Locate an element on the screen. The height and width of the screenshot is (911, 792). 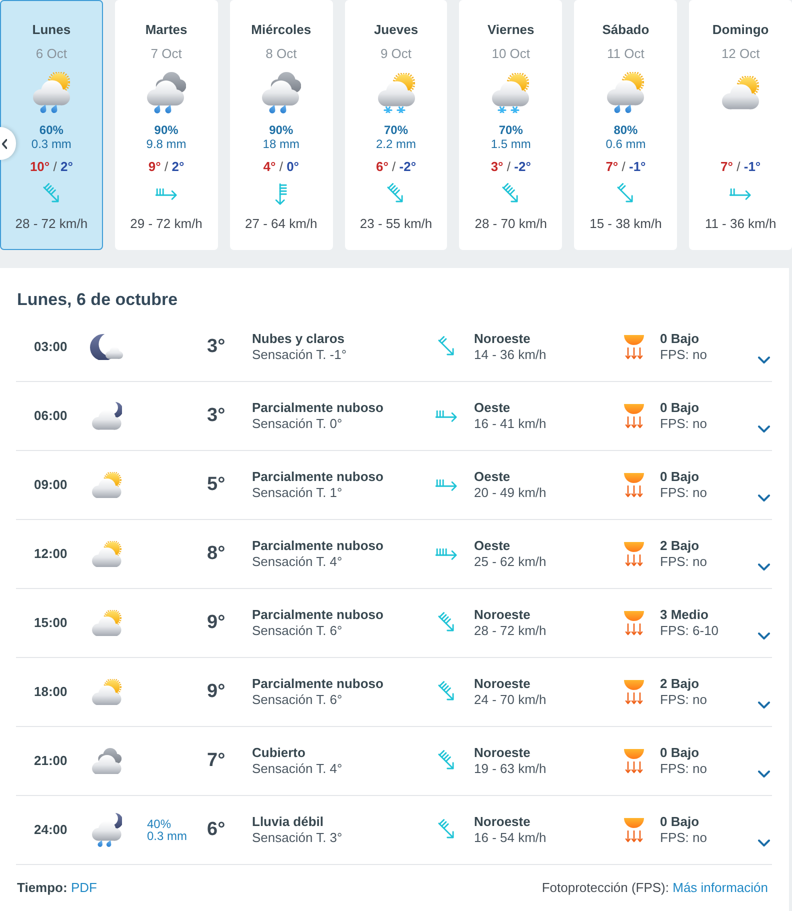
condition-text: Cubierto is located at coordinates (279, 753).